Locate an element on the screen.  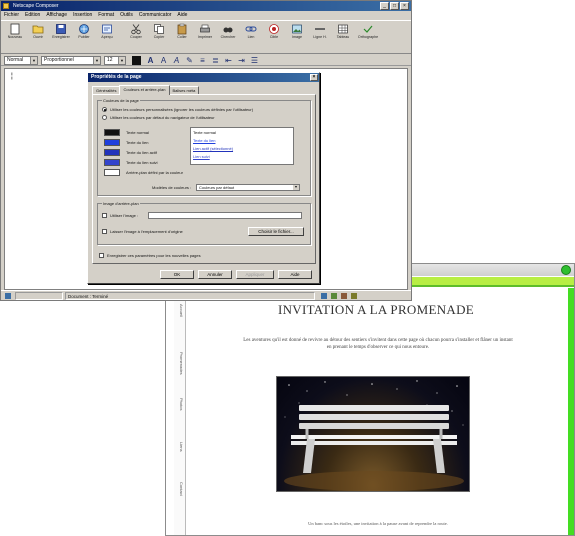
dialog-titlebar: Propriétés de la page × is located at coordinates (203, 77).